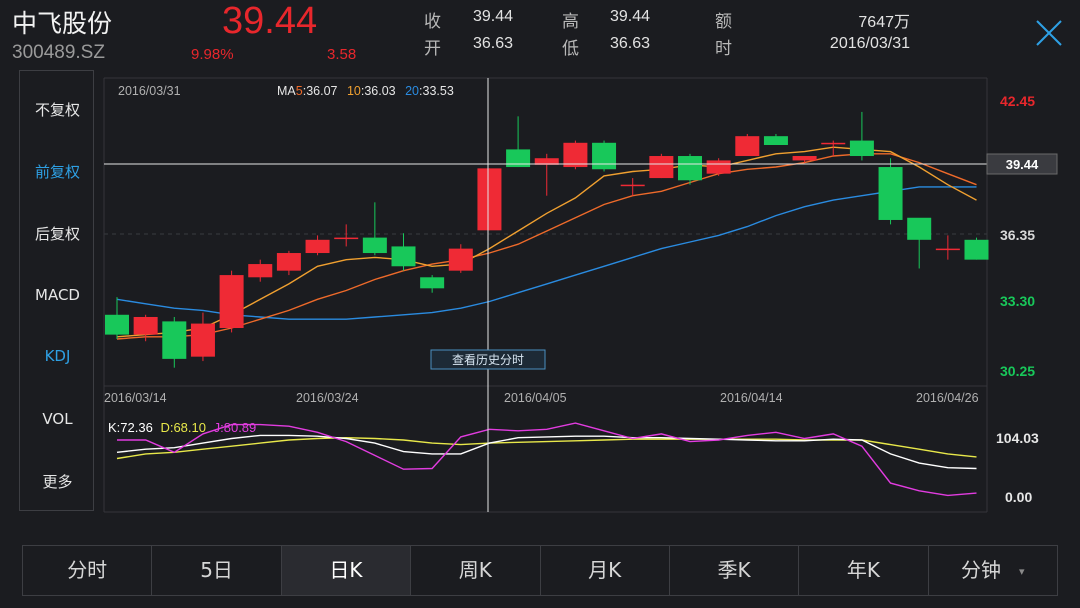 This screenshot has height=608, width=1080. I want to click on tab-daily-k-label: 日K, so click(346, 570).